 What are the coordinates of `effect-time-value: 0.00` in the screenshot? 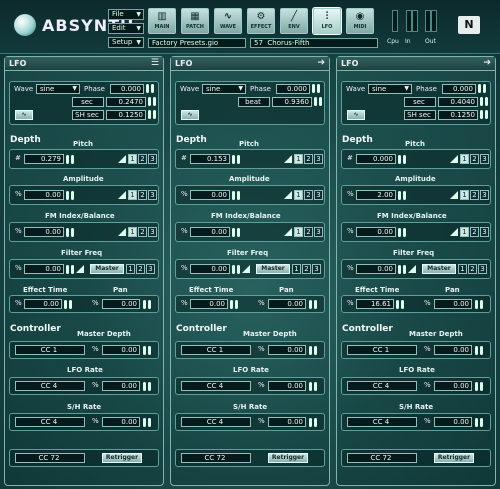 It's located at (43, 304).